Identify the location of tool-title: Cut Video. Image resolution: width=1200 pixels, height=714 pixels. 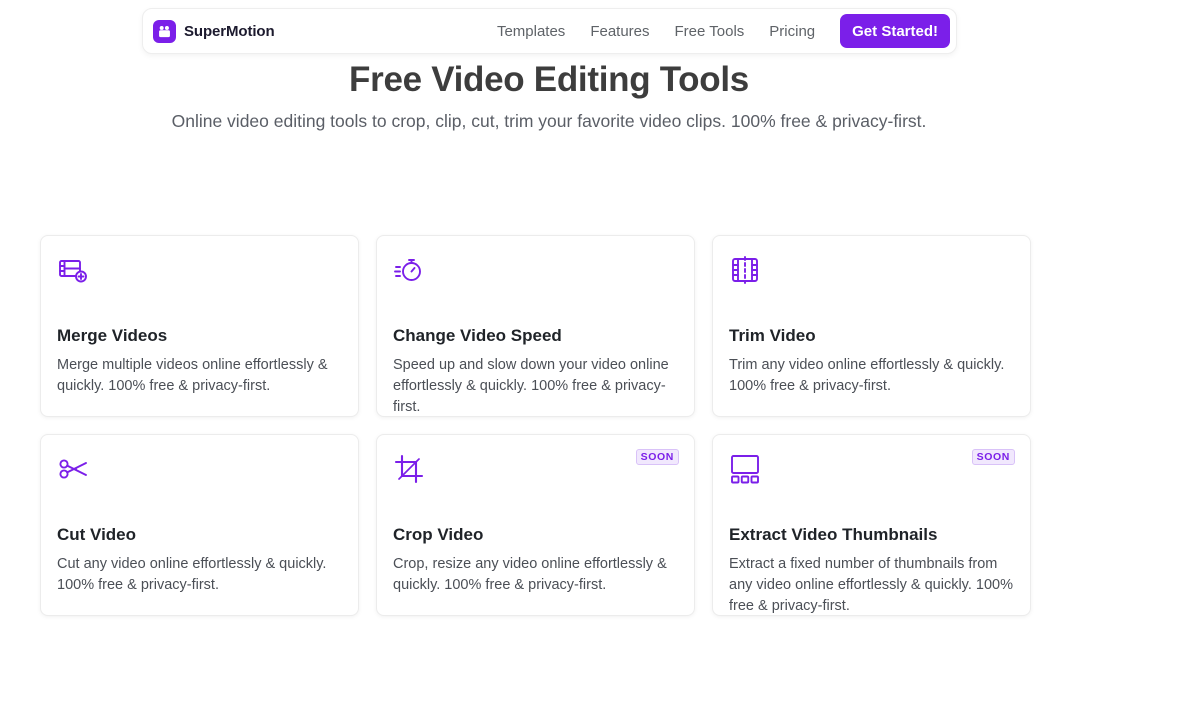
(97, 534).